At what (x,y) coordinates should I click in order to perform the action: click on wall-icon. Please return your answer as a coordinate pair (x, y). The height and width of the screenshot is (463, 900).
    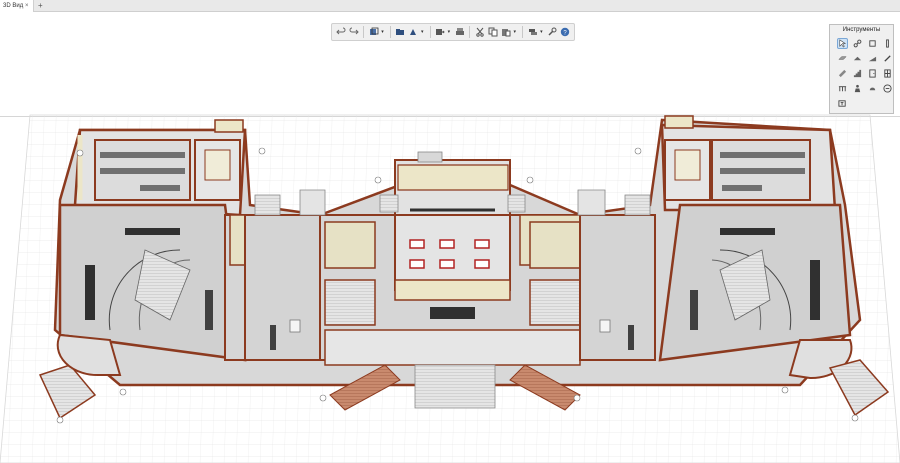
    Looking at the image, I should click on (872, 43).